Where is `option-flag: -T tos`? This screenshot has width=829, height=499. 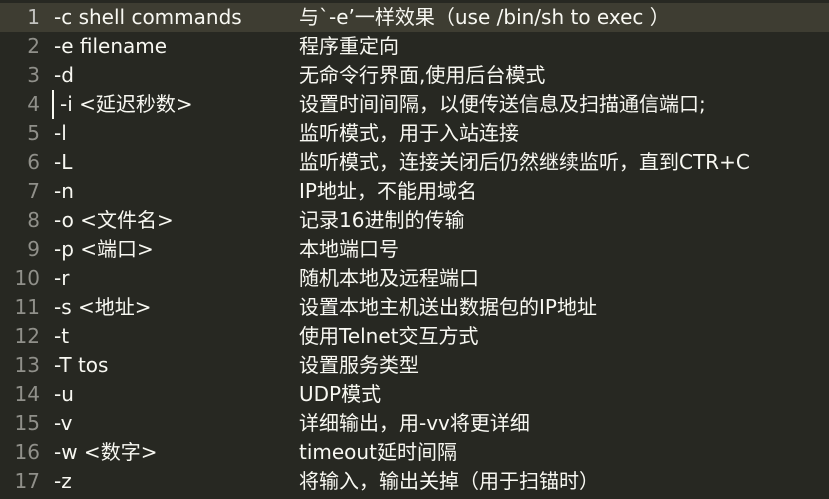
option-flag: -T tos is located at coordinates (81, 365).